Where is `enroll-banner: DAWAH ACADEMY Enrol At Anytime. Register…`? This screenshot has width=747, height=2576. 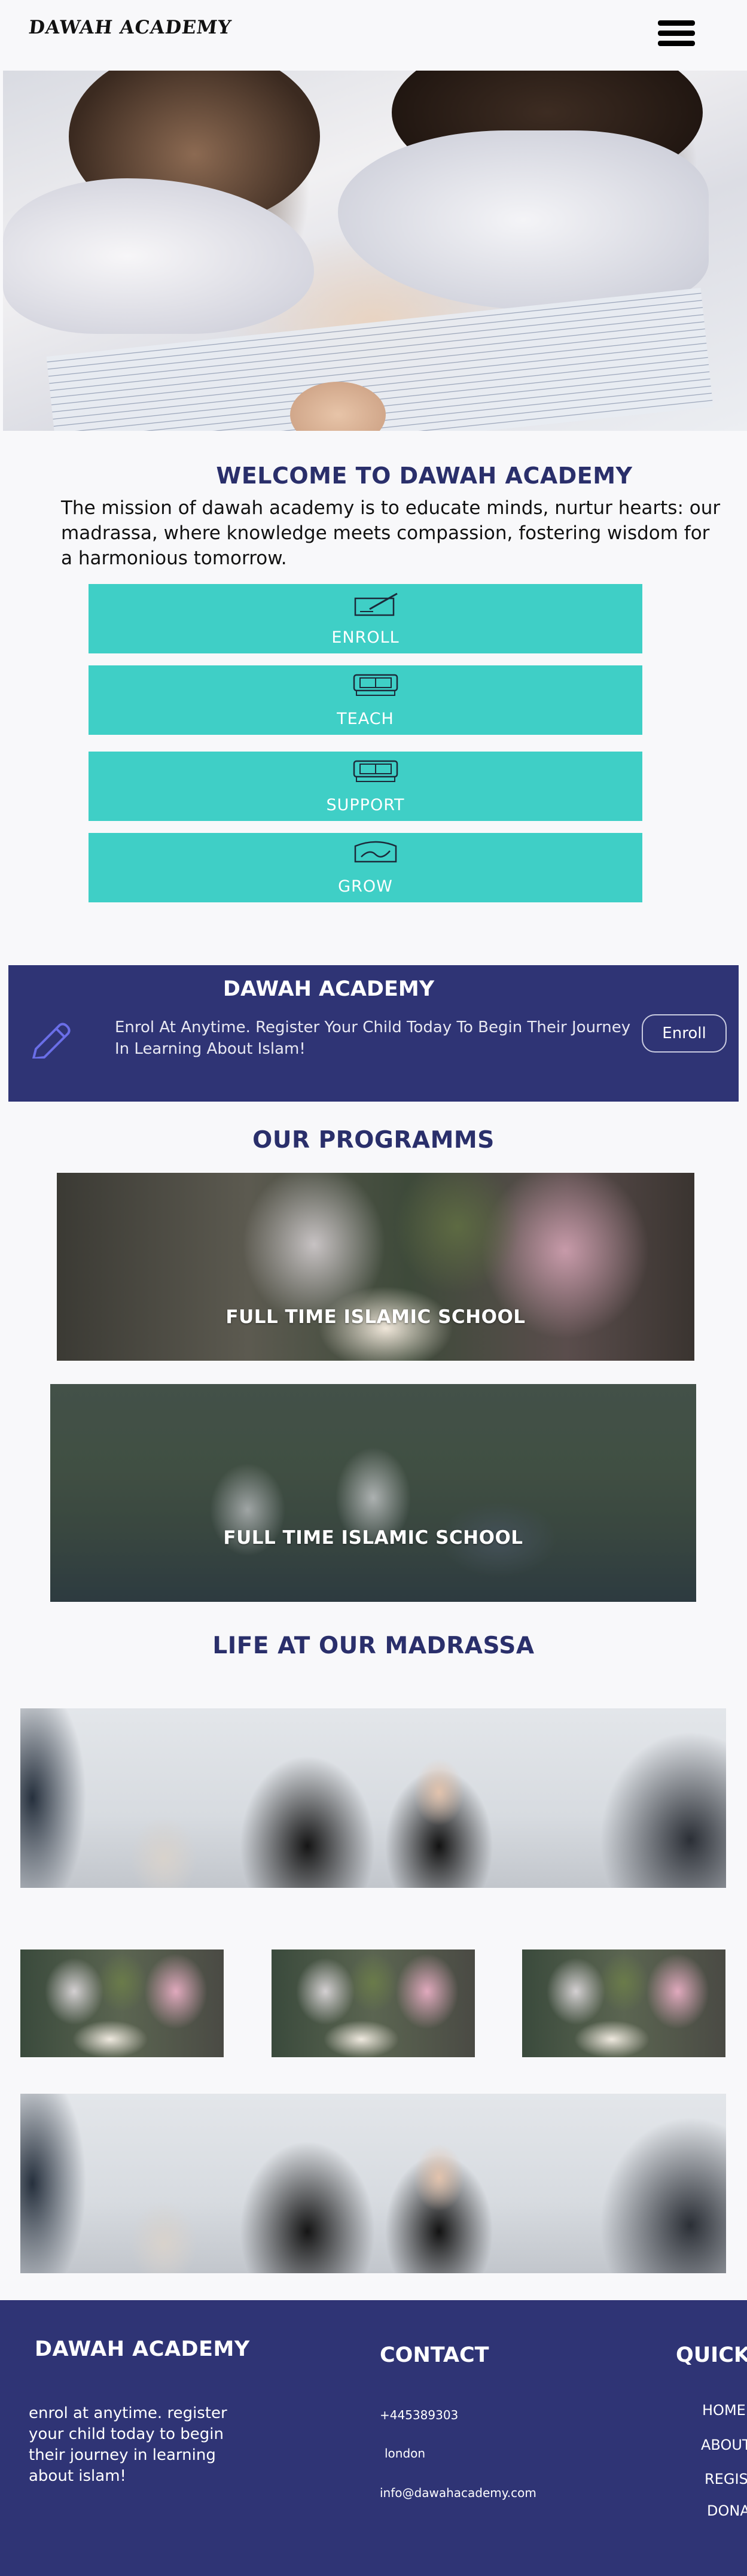
enroll-banner: DAWAH ACADEMY Enrol At Anytime. Register… is located at coordinates (373, 1033).